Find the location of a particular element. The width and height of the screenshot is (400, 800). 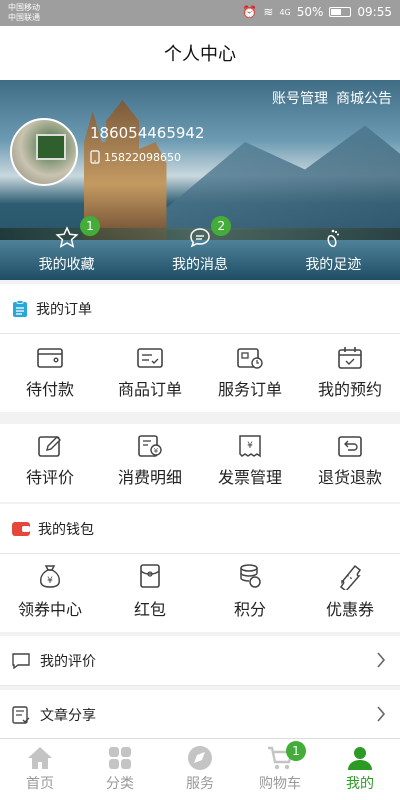

bottom-tab-bar: 首页 分类 服务 1 购物车 我的 is located at coordinates (200, 769).